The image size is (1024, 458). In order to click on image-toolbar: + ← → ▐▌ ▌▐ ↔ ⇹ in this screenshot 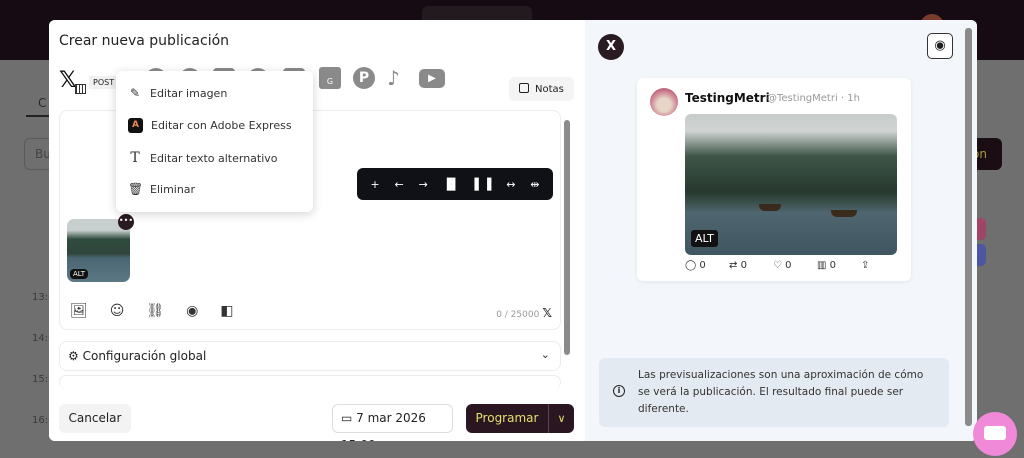, I will do `click(455, 184)`.